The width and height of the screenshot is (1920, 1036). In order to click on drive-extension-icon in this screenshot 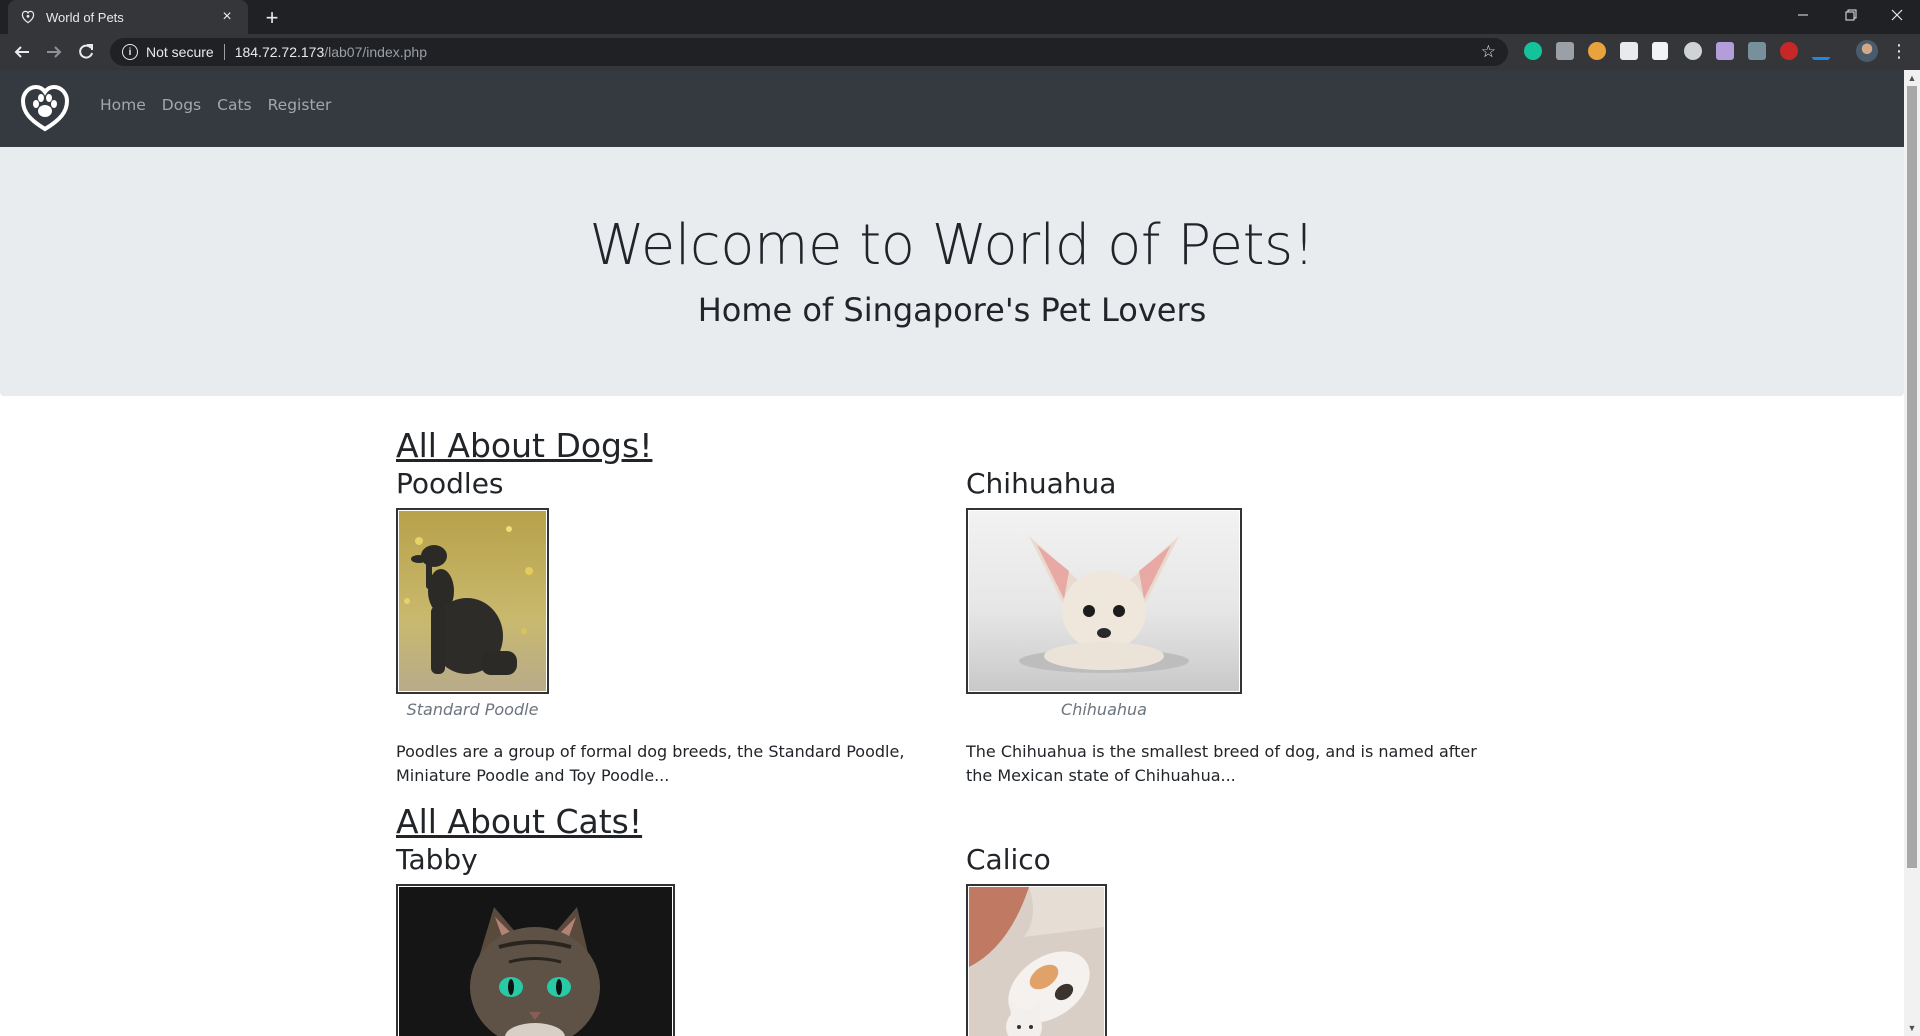, I will do `click(1821, 51)`.